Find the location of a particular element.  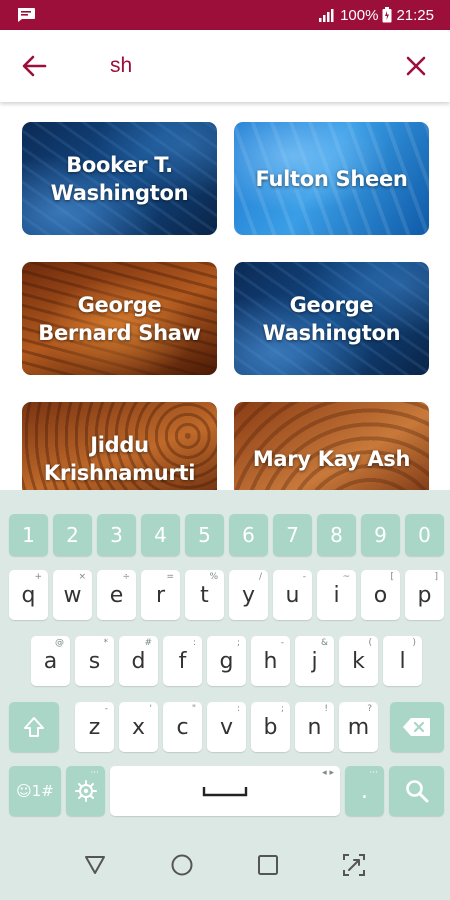

result-card: George Bernard Shaw is located at coordinates (119, 318).